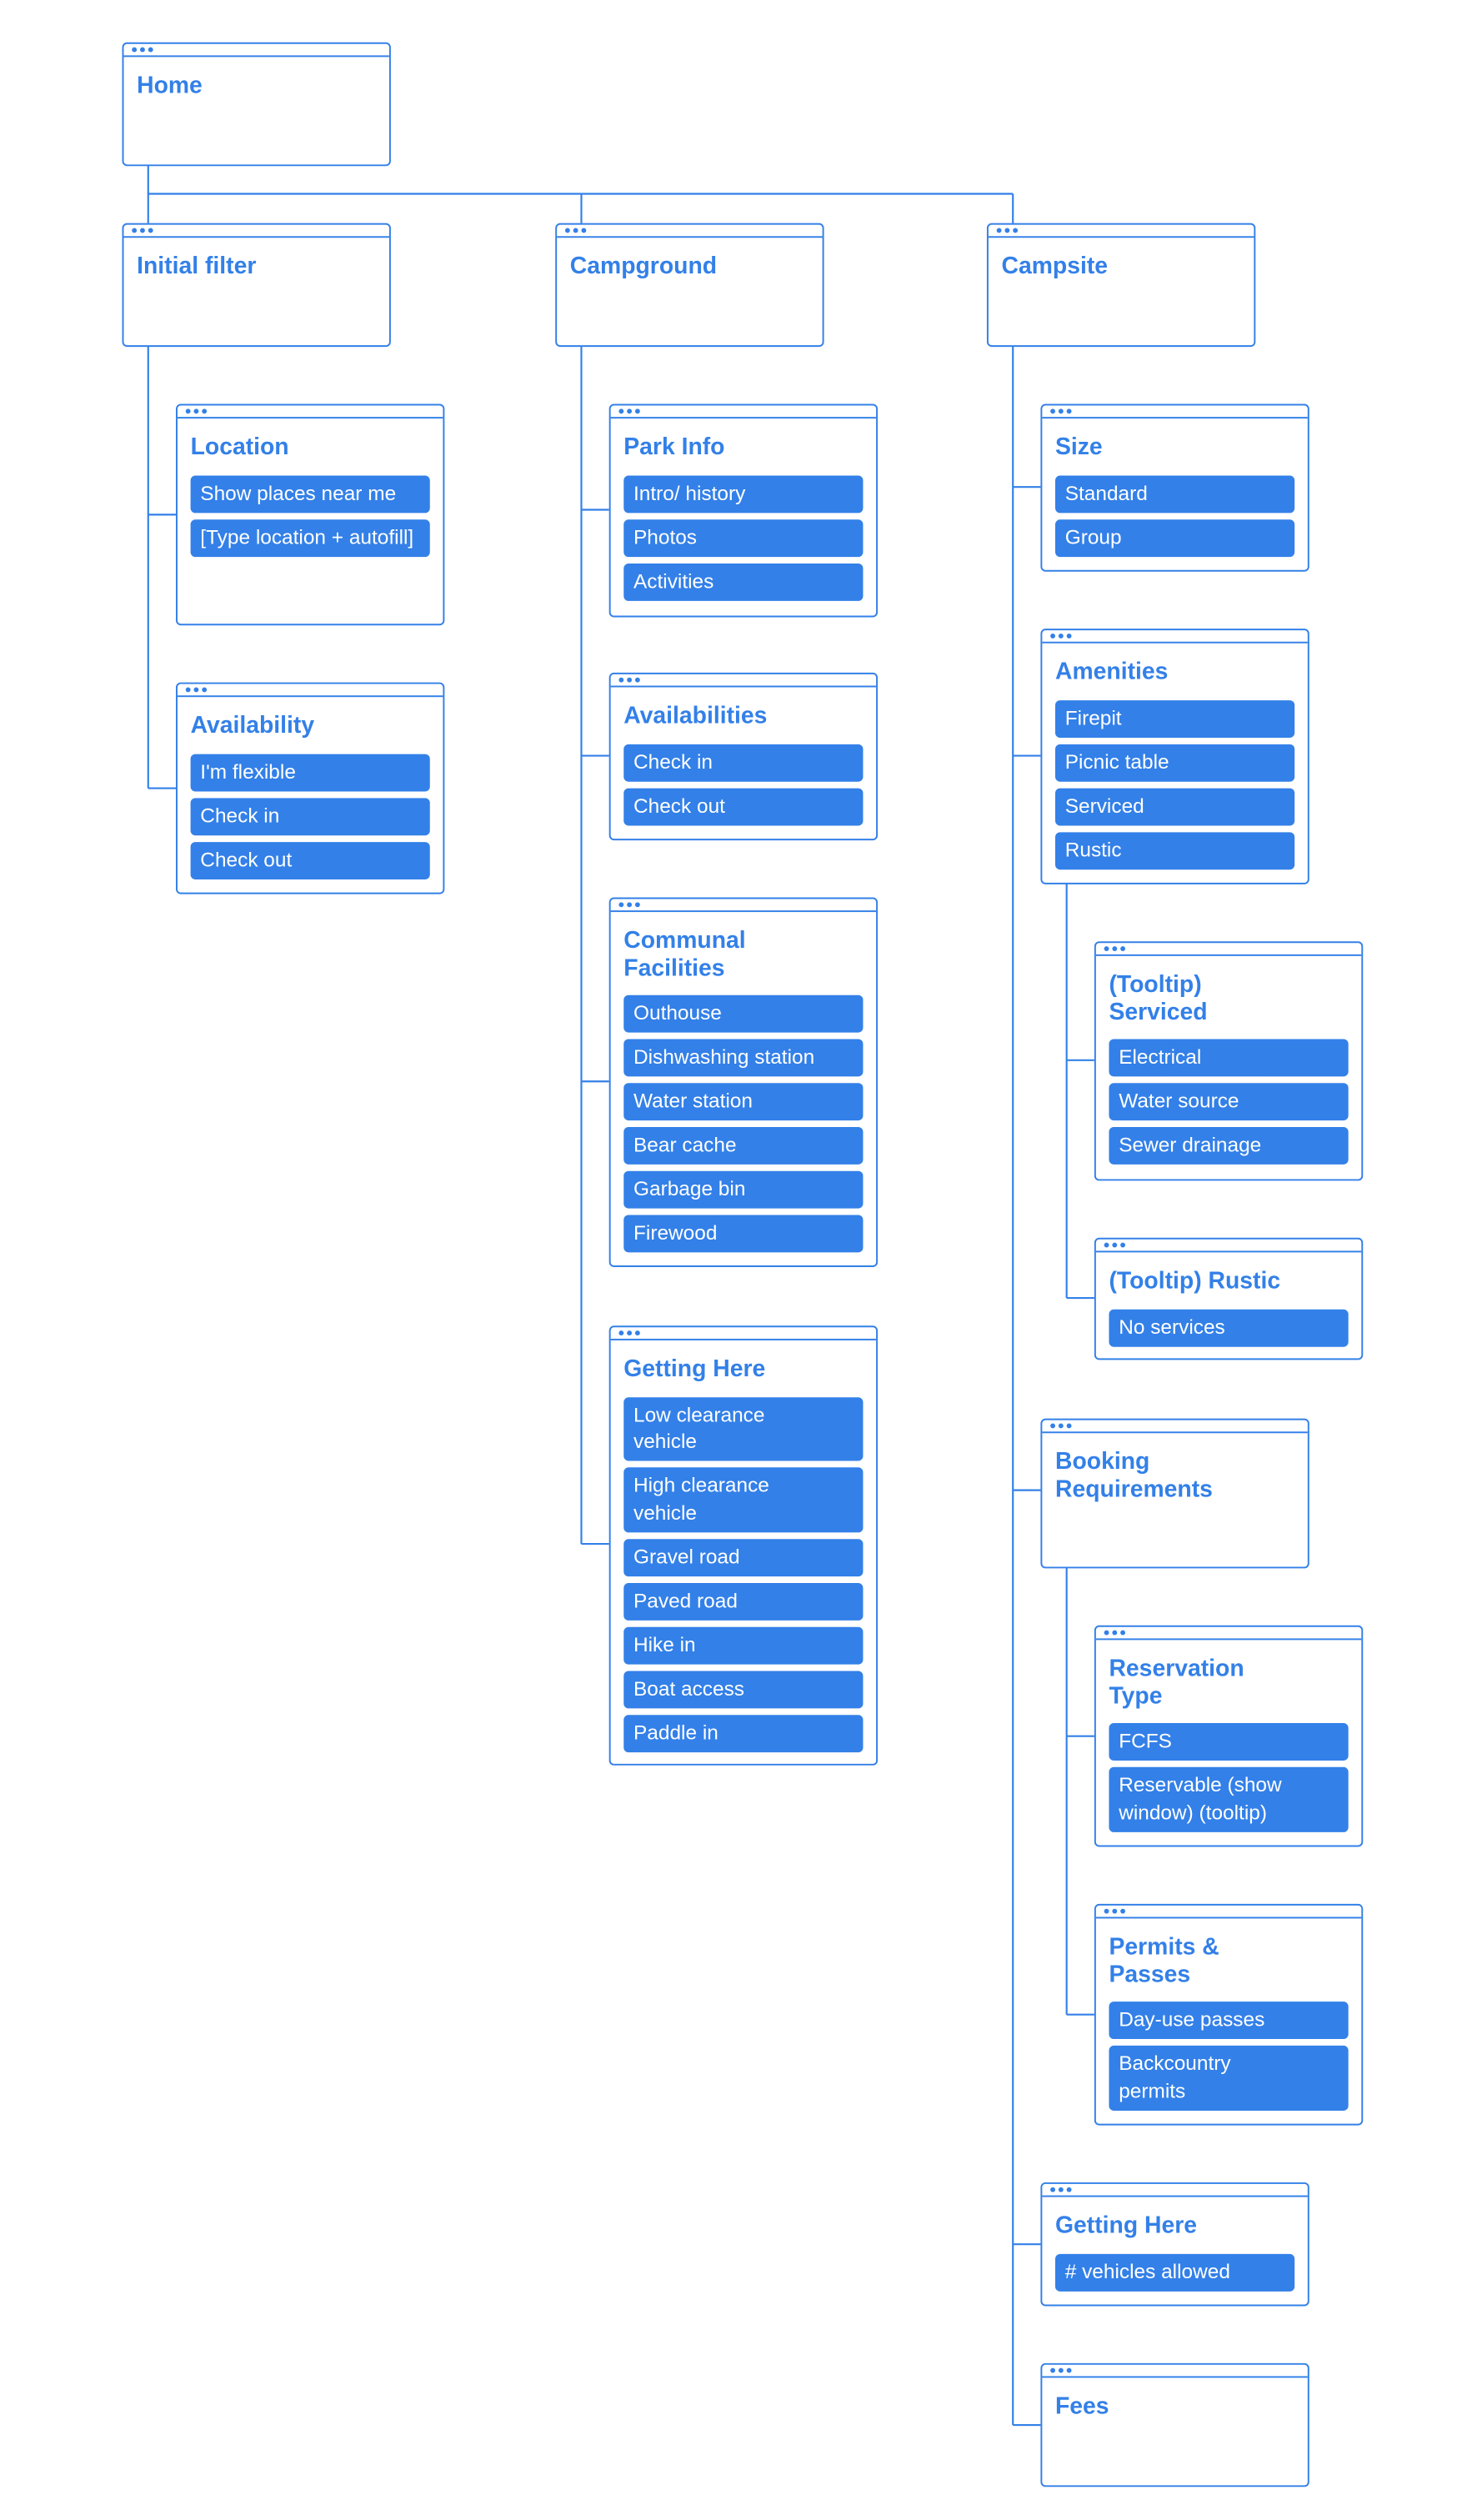  I want to click on option-item: Firepit, so click(1174, 718).